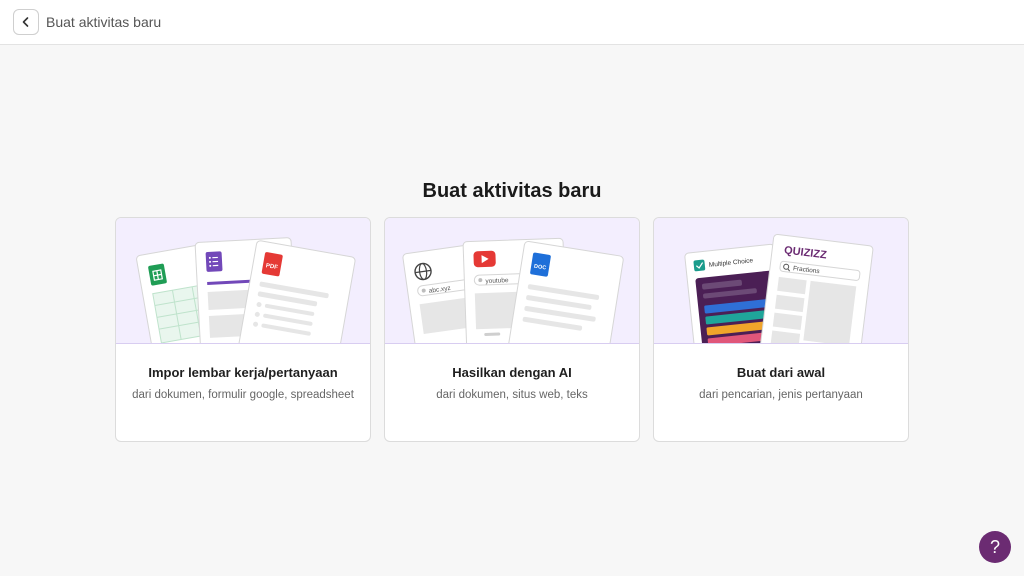 The width and height of the screenshot is (1024, 576). Describe the element at coordinates (512, 191) in the screenshot. I see `main-heading: Buat aktivitas baru` at that location.